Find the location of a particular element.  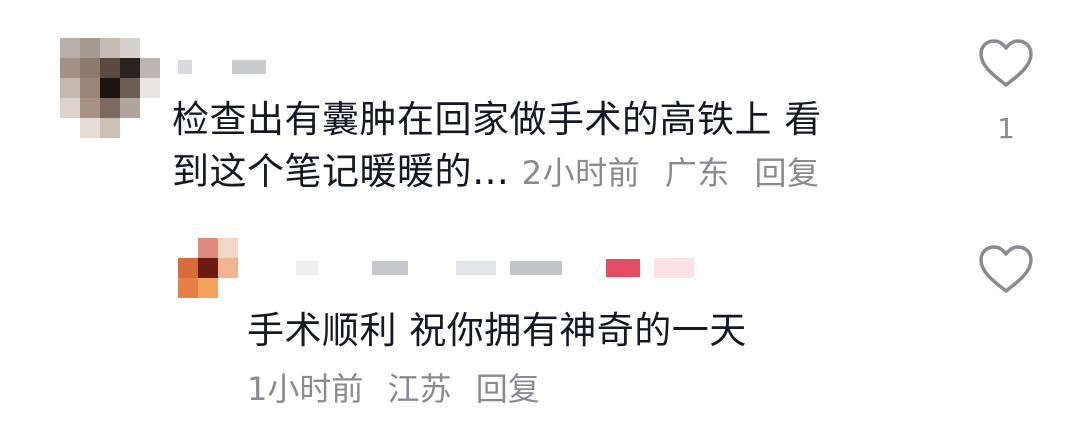

comment-text: 手术顺利 祝你拥有神奇的一天 is located at coordinates (497, 330).